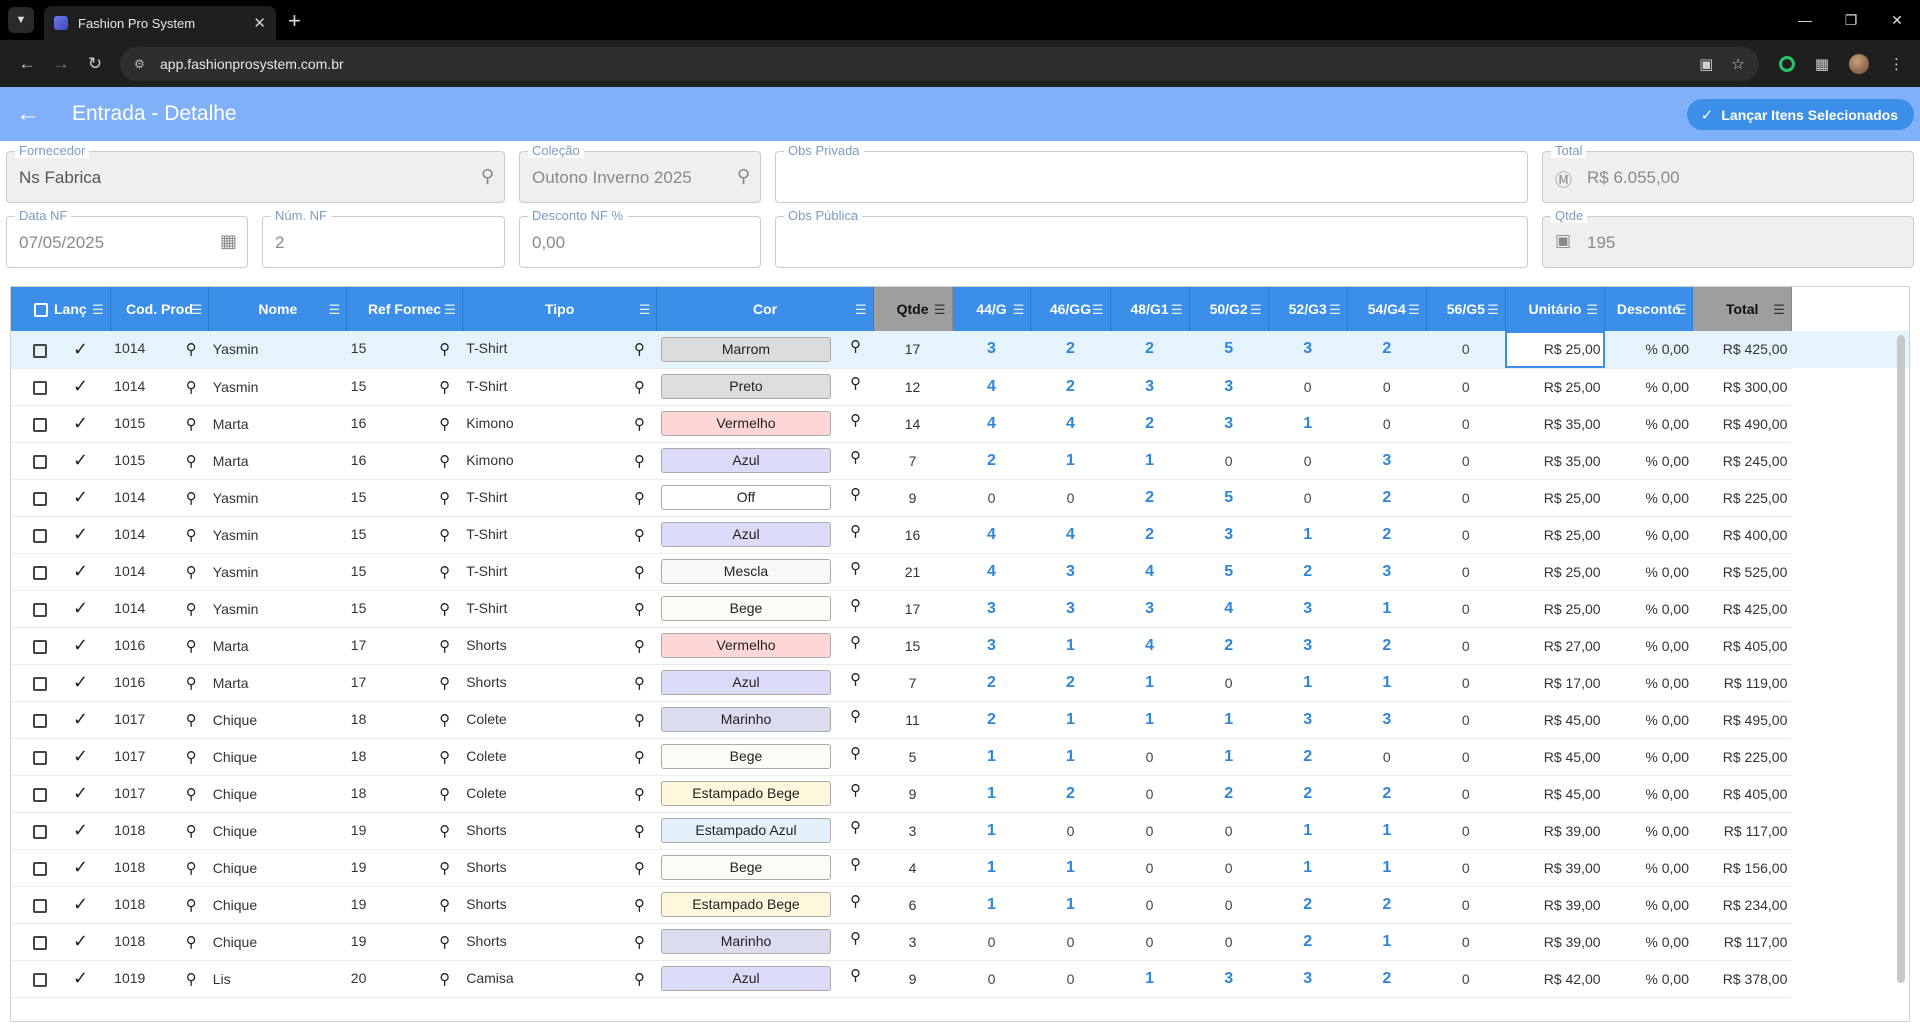  Describe the element at coordinates (1151, 173) in the screenshot. I see `obs-privada-field: Obs Privada` at that location.